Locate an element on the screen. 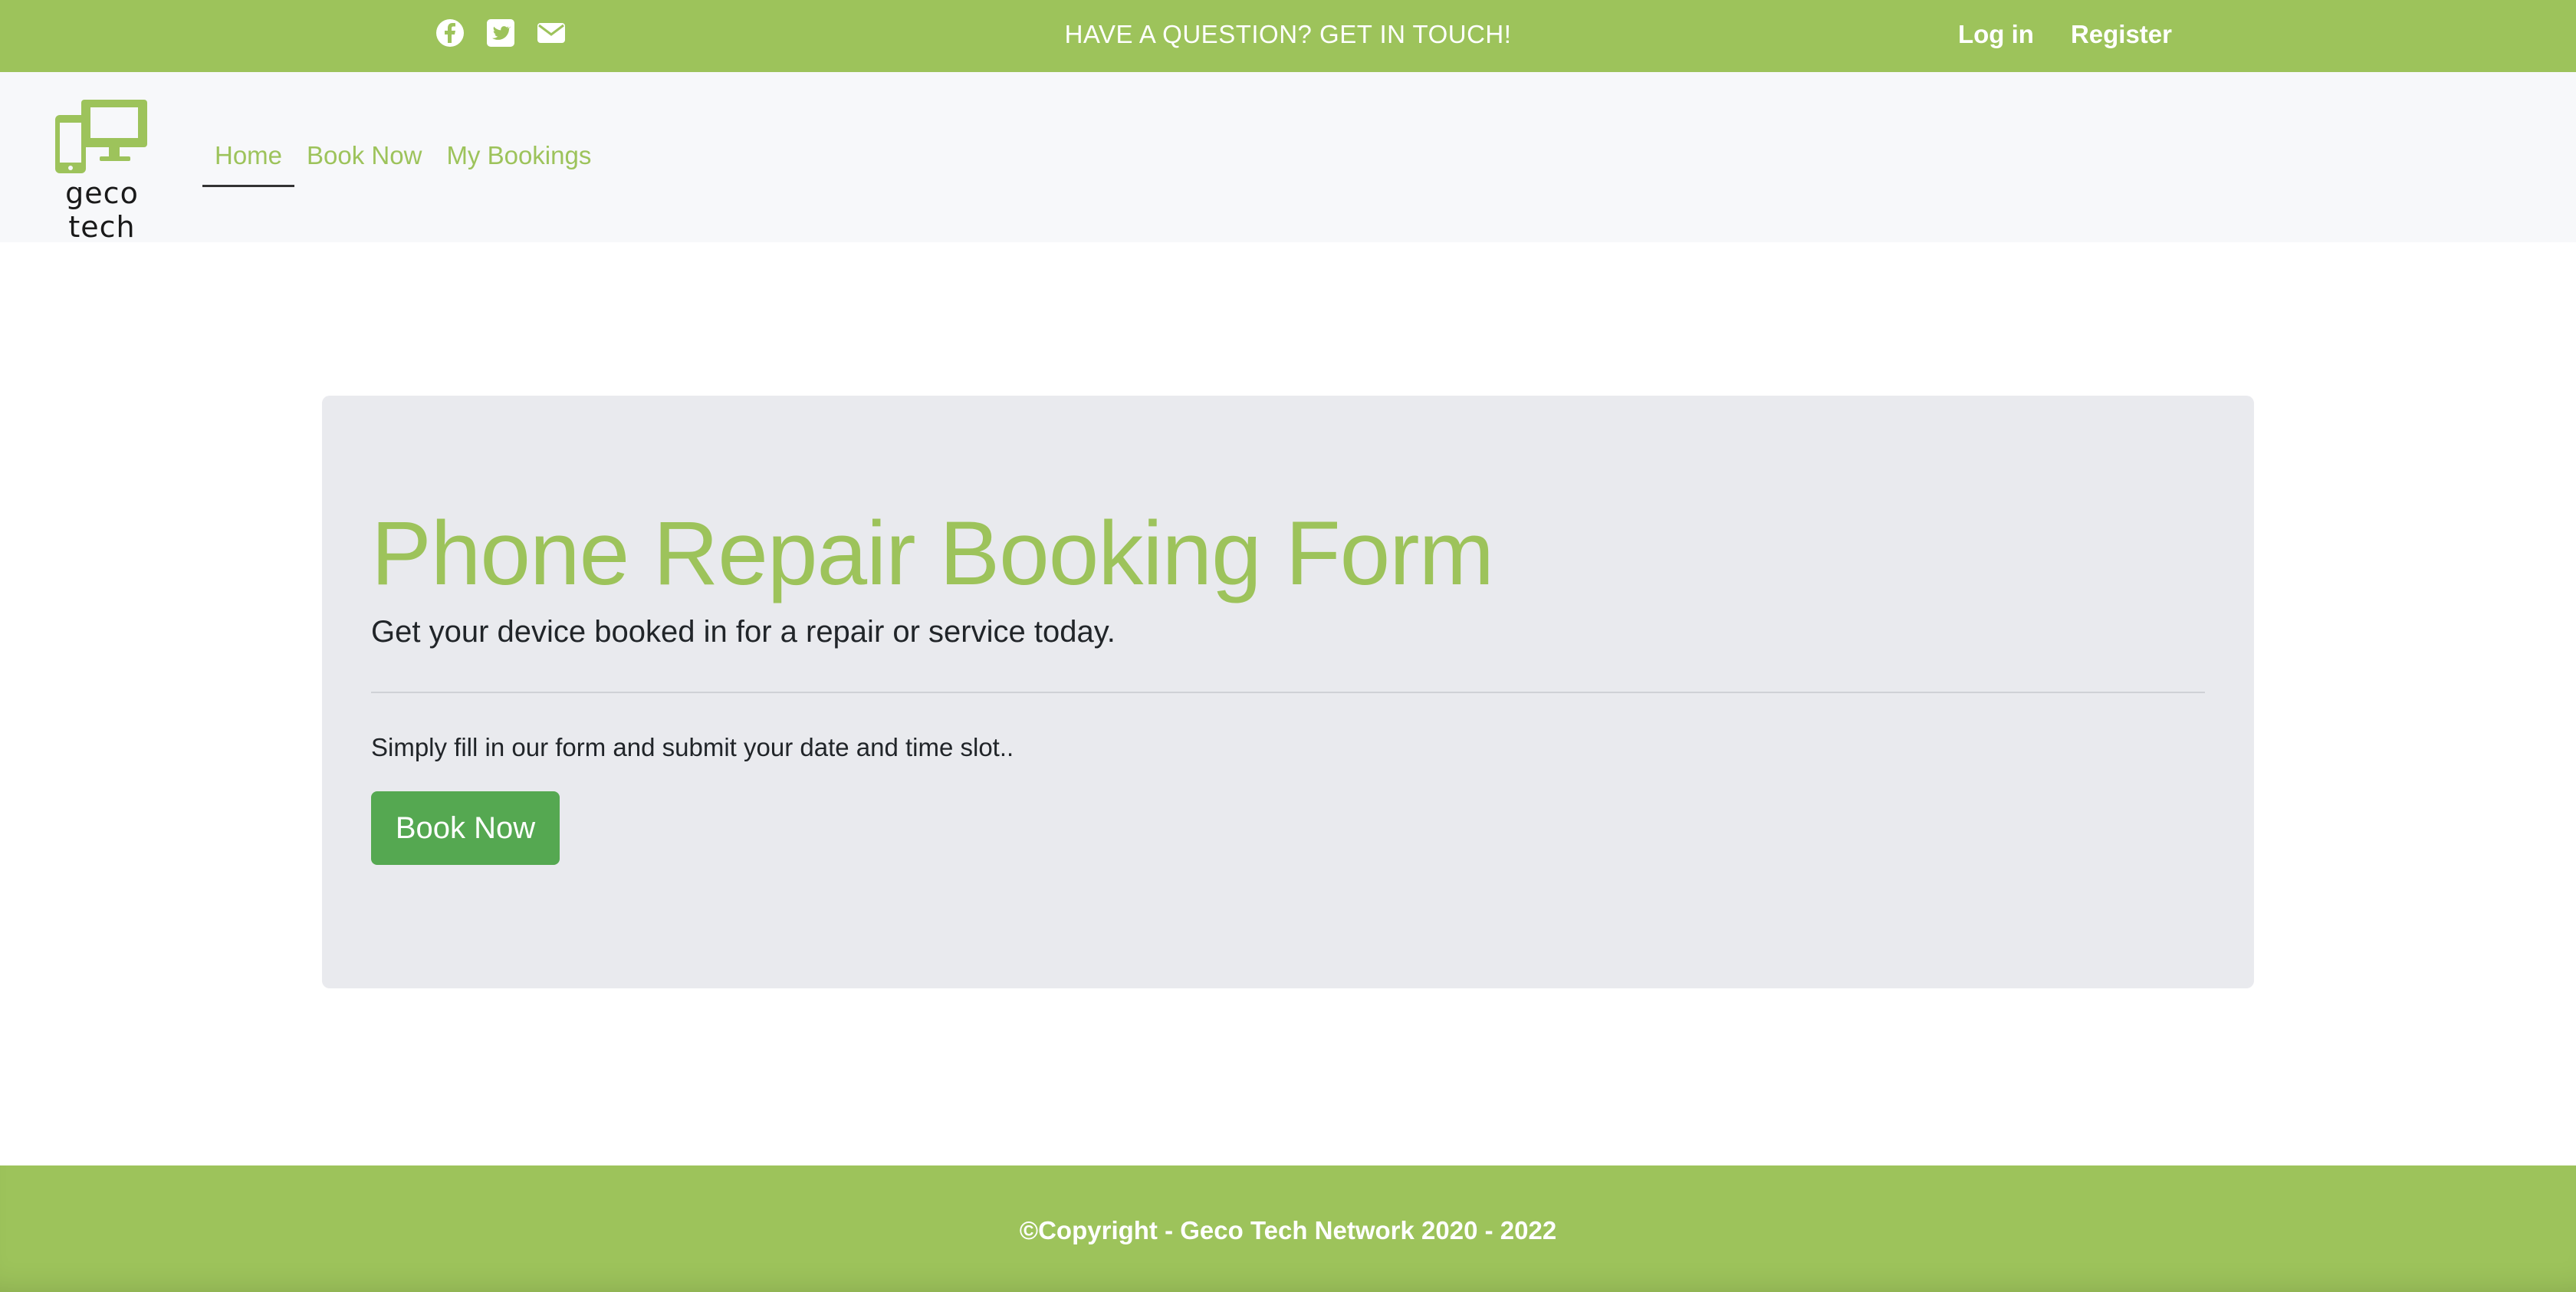 This screenshot has width=2576, height=1292. register-link: Register is located at coordinates (2122, 34).